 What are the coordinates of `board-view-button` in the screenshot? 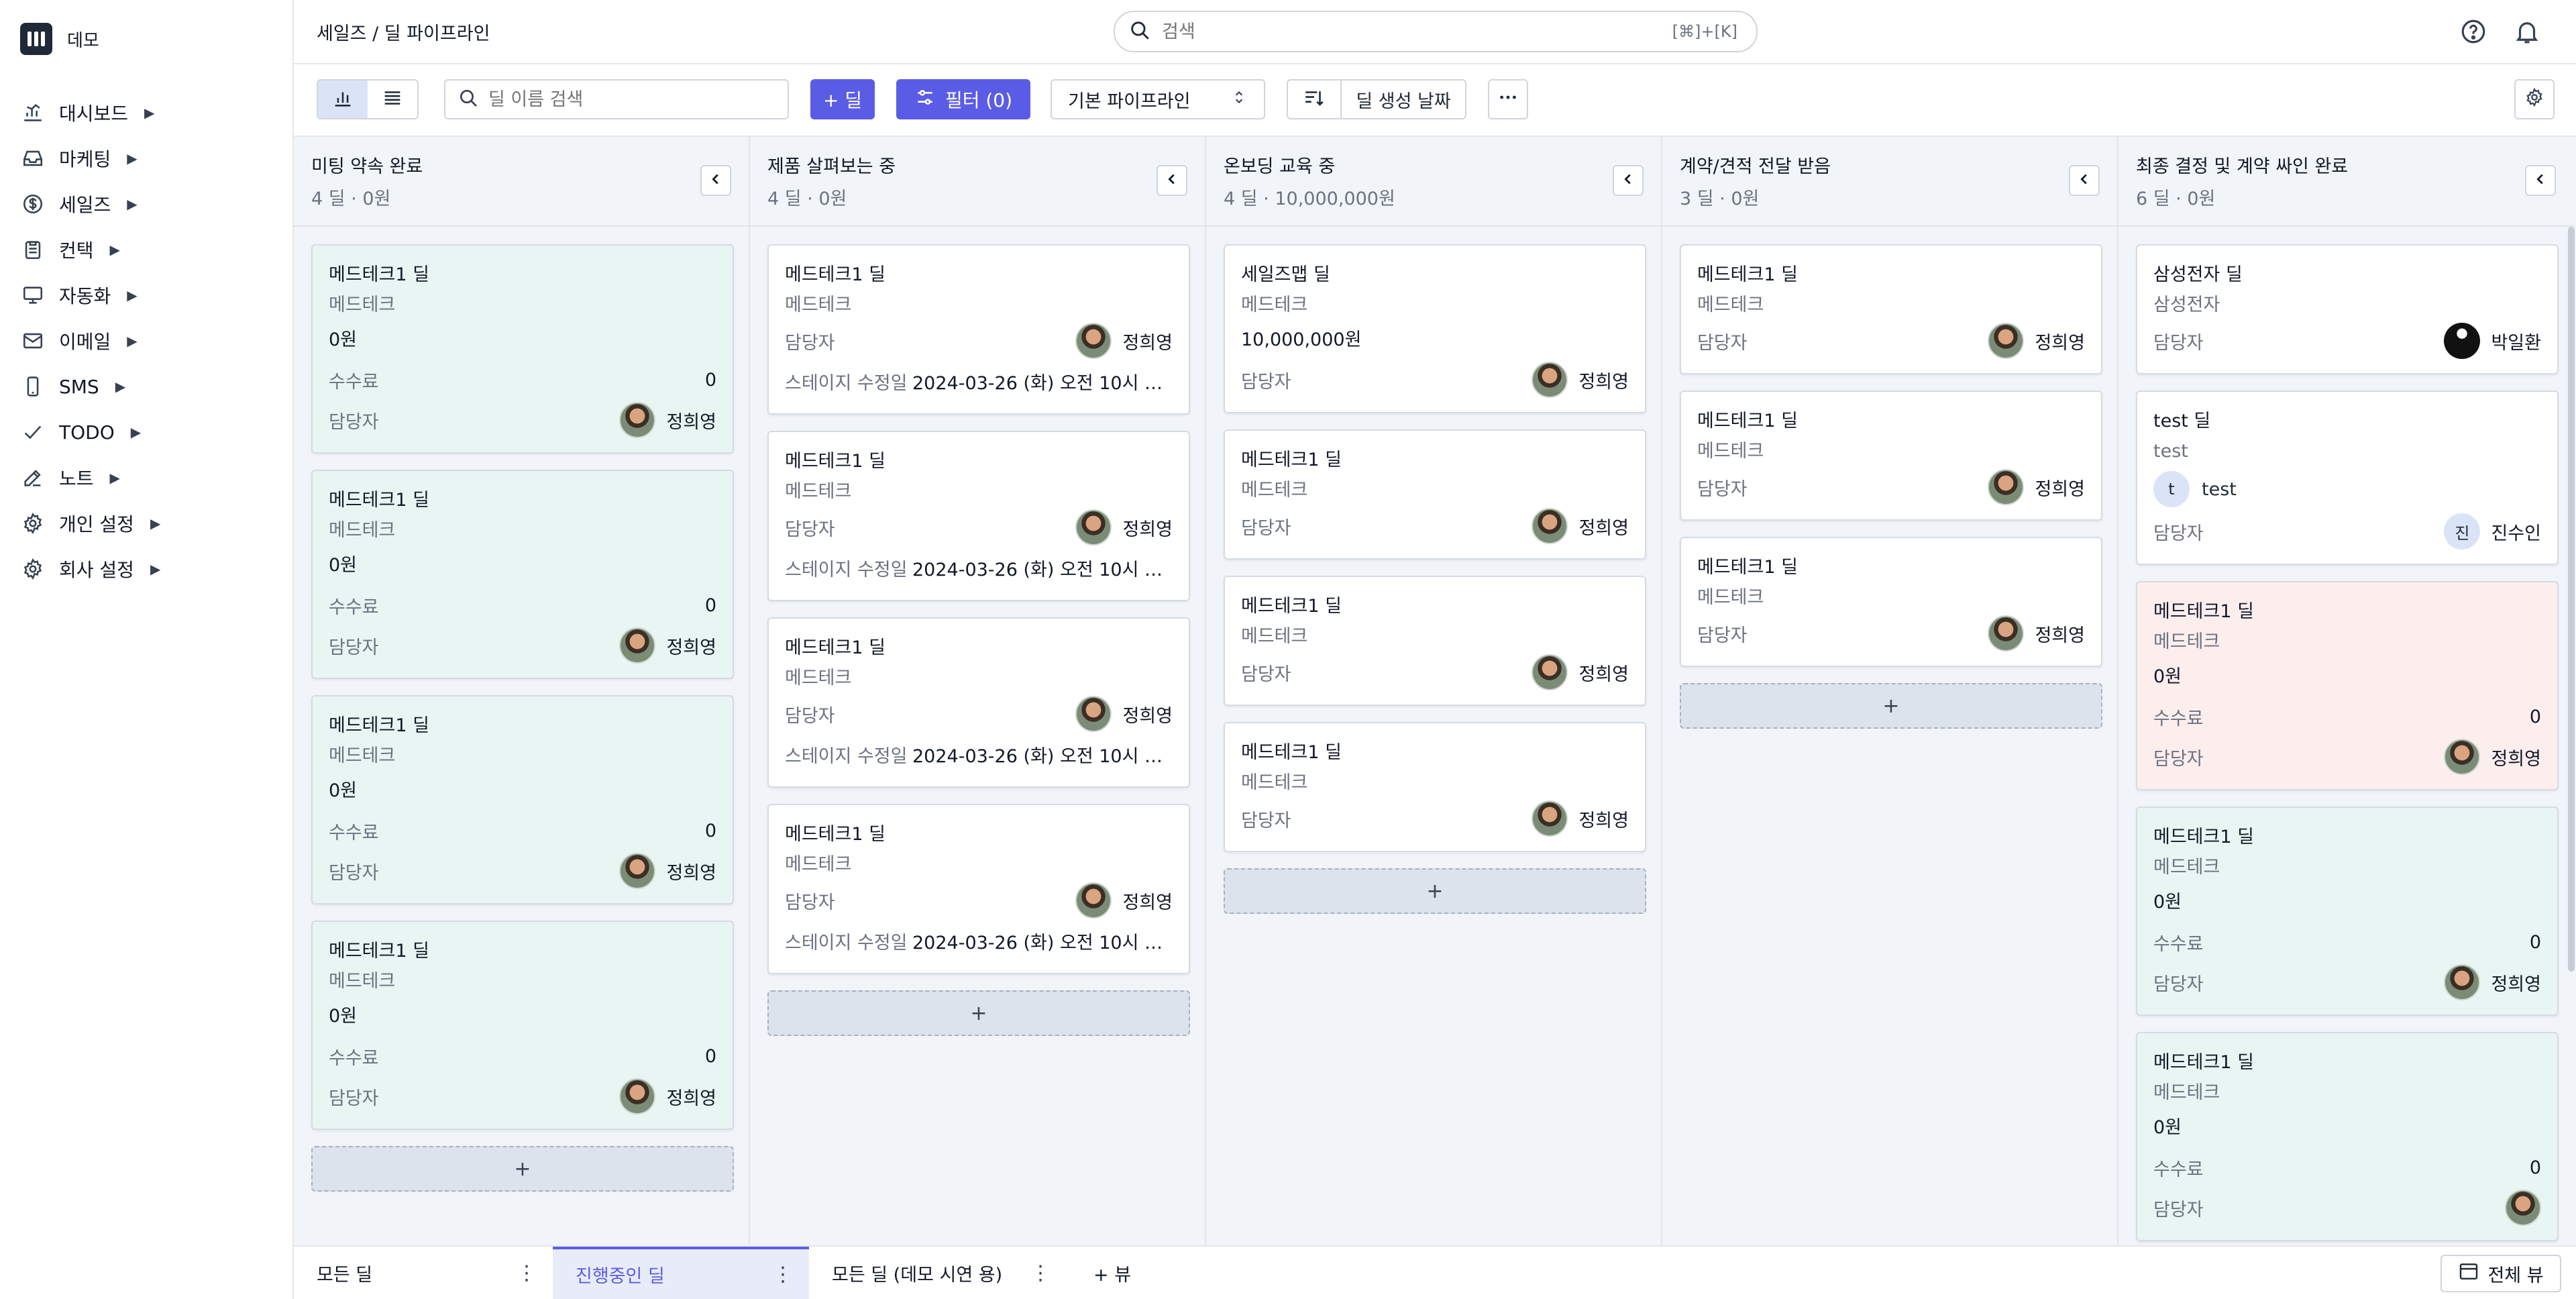 It's located at (343, 100).